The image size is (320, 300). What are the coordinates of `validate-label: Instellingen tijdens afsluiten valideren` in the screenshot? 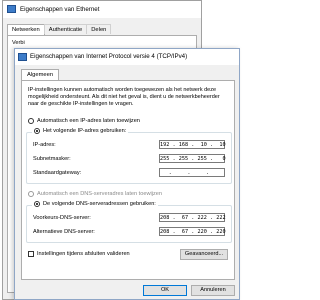 It's located at (83, 254).